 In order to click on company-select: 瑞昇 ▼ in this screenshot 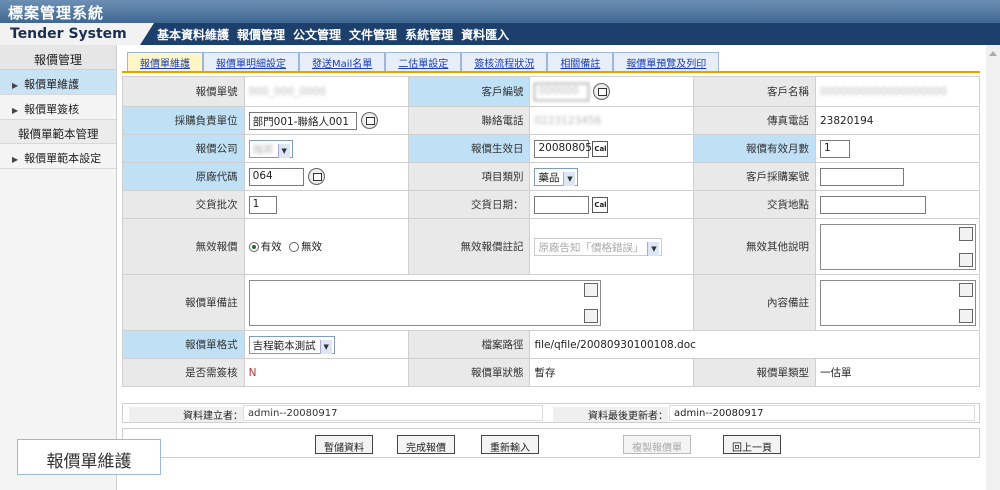, I will do `click(270, 148)`.